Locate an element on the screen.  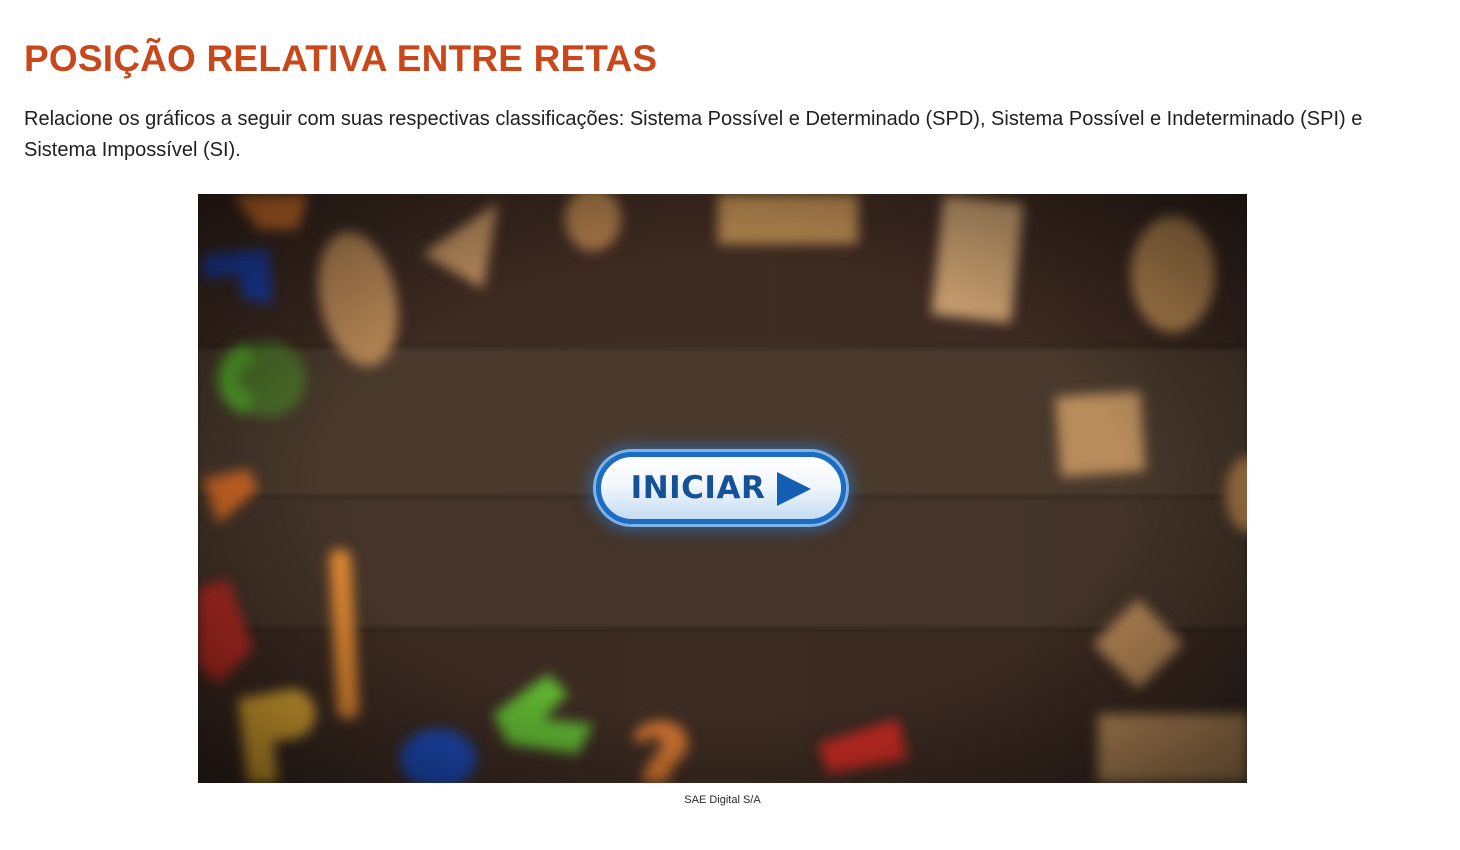
image-caption: SAE Digital S/A is located at coordinates (722, 800).